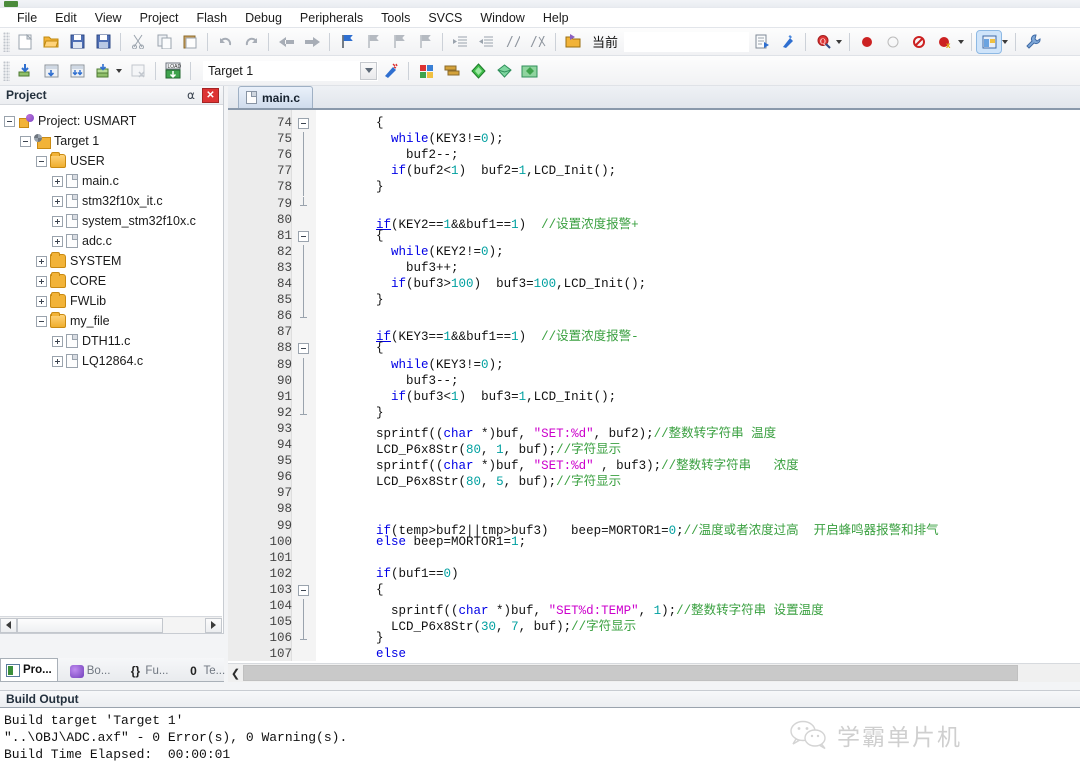  Describe the element at coordinates (504, 71) in the screenshot. I see `pack-installer-icon` at that location.